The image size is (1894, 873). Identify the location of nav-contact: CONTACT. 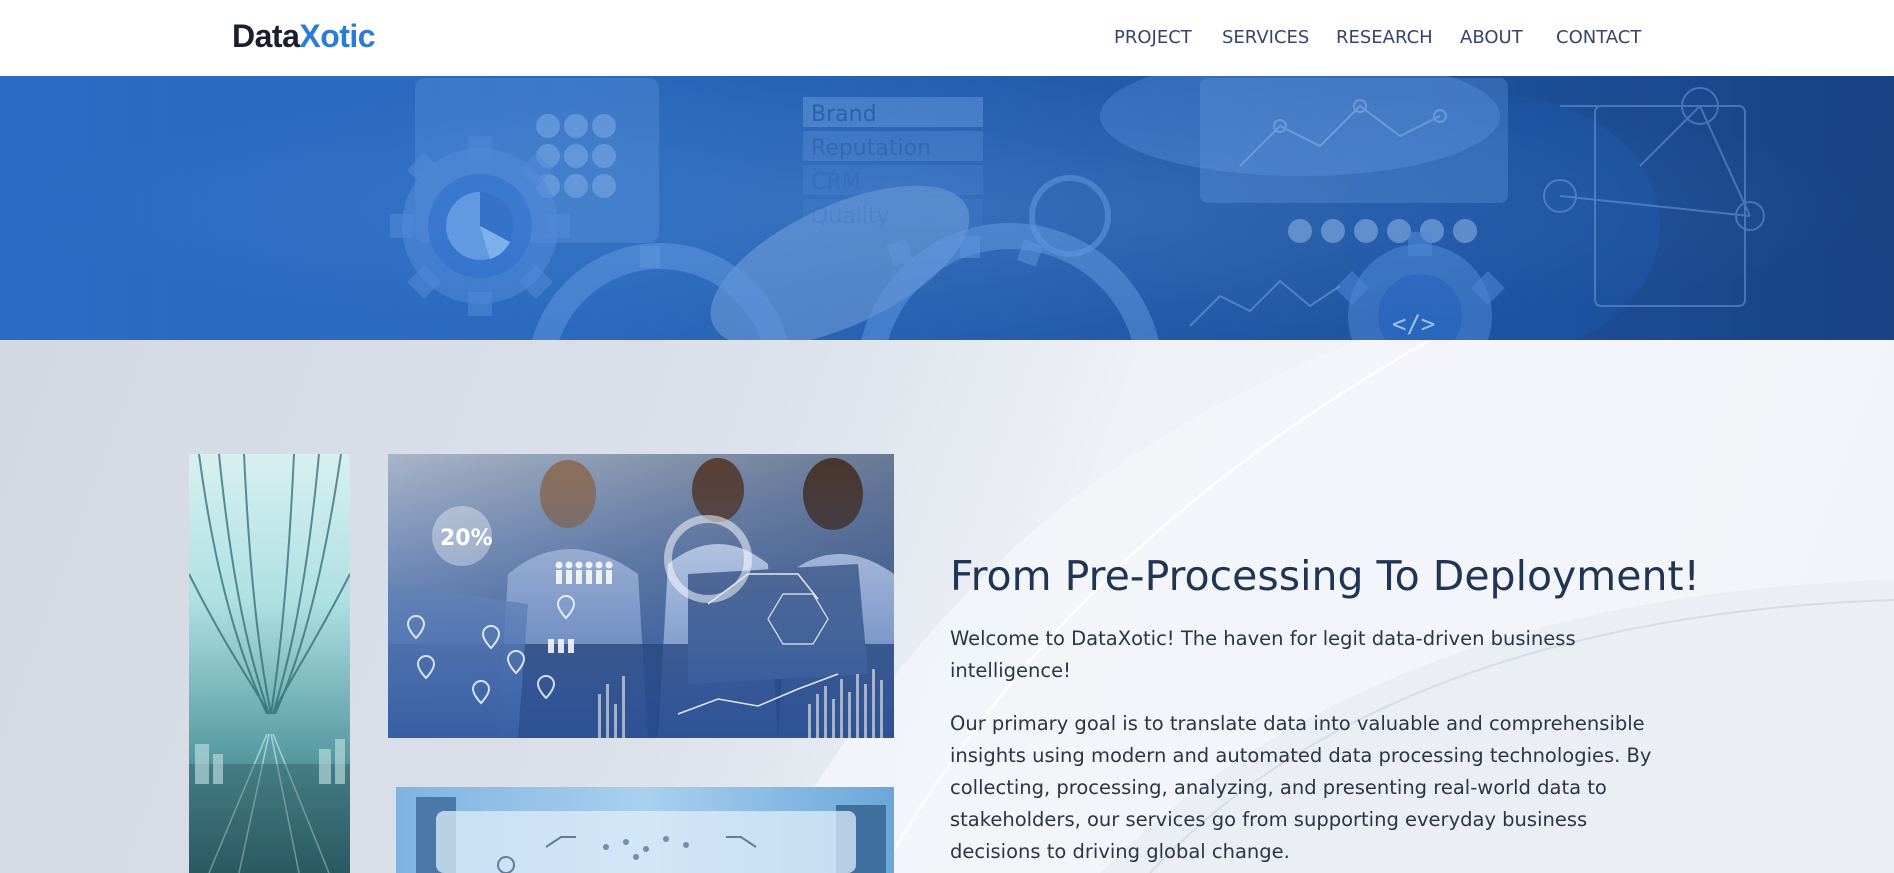
(1598, 37).